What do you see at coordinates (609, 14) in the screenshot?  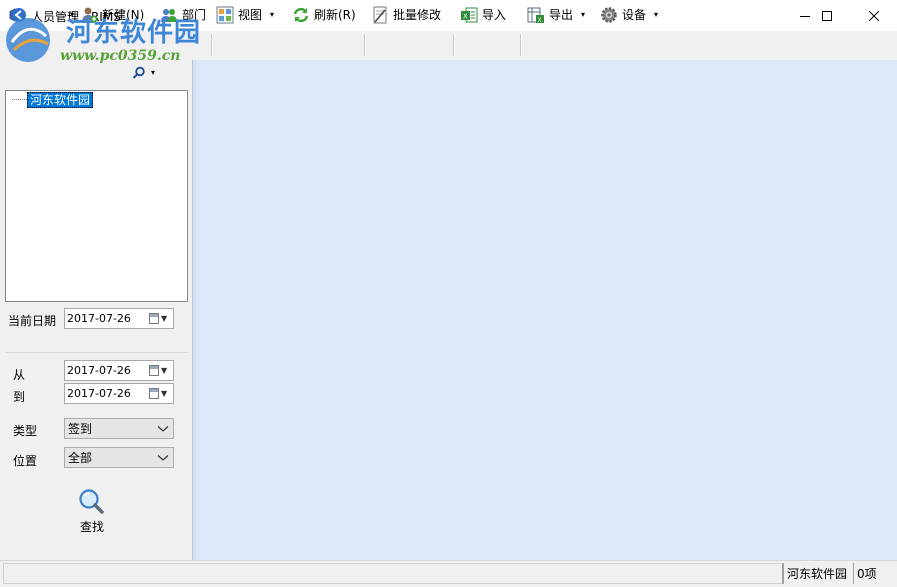 I see `device-gear-icon` at bounding box center [609, 14].